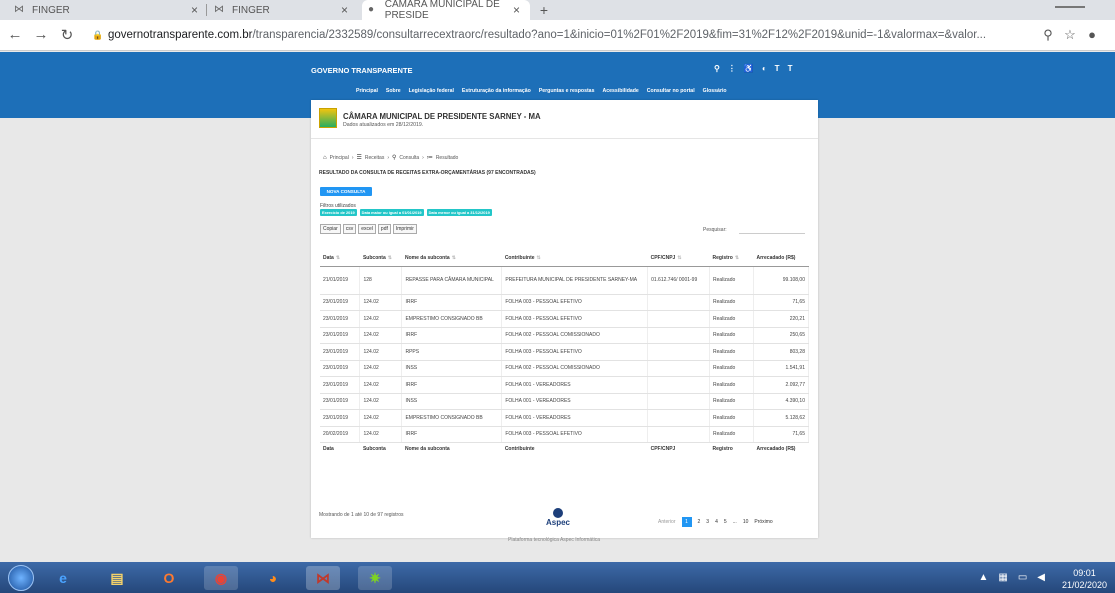 The height and width of the screenshot is (593, 1115). I want to click on cell-arrecadado: 220,21, so click(781, 319).